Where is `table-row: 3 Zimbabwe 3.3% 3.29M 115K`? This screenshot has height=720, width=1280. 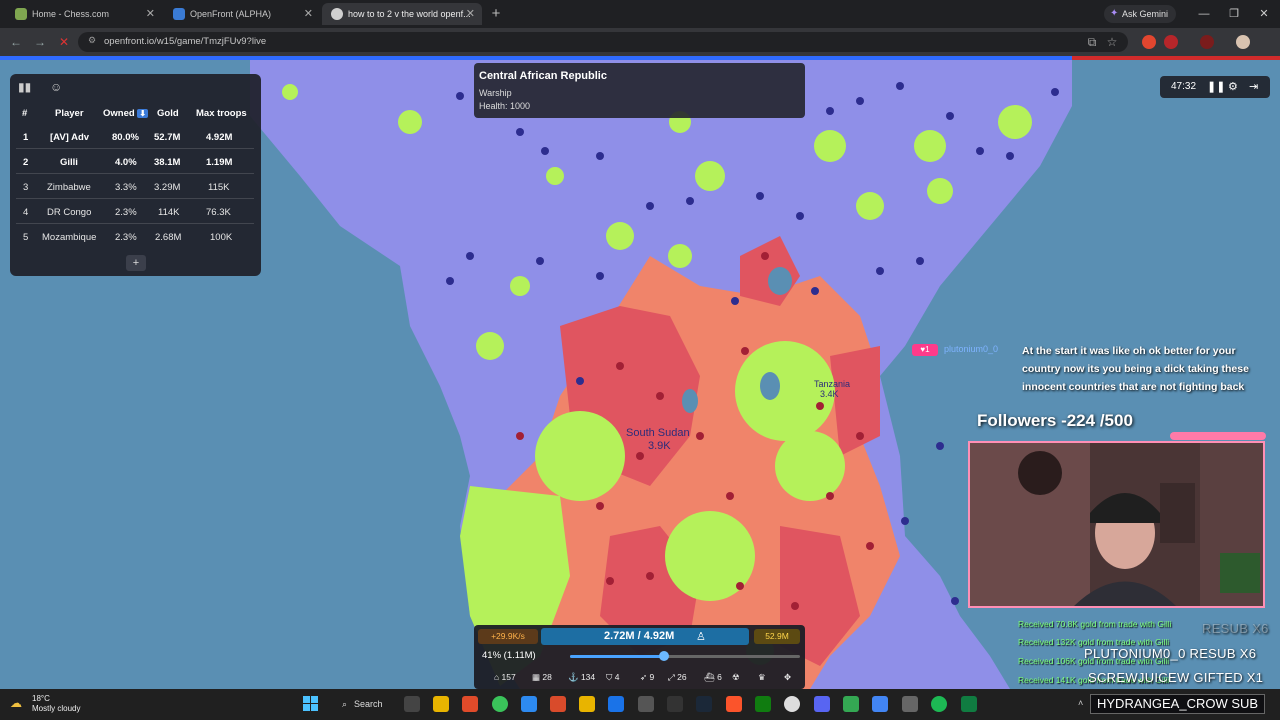
table-row: 3 Zimbabwe 3.3% 3.29M 115K is located at coordinates (135, 187).